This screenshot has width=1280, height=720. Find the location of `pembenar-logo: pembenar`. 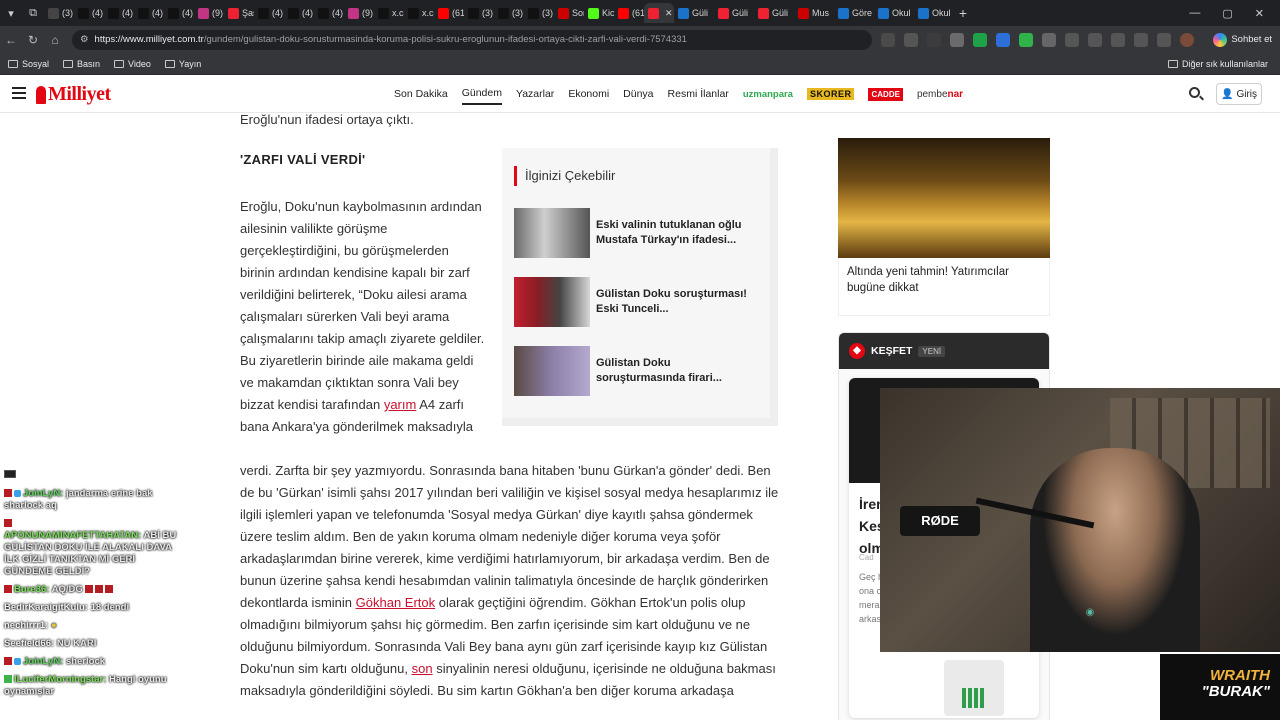

pembenar-logo: pembenar is located at coordinates (940, 94).